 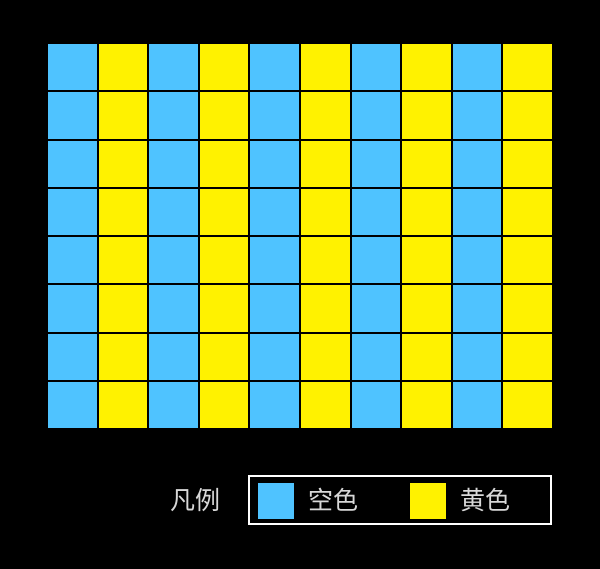 I want to click on legend-label-empty: 空色, so click(x=333, y=500).